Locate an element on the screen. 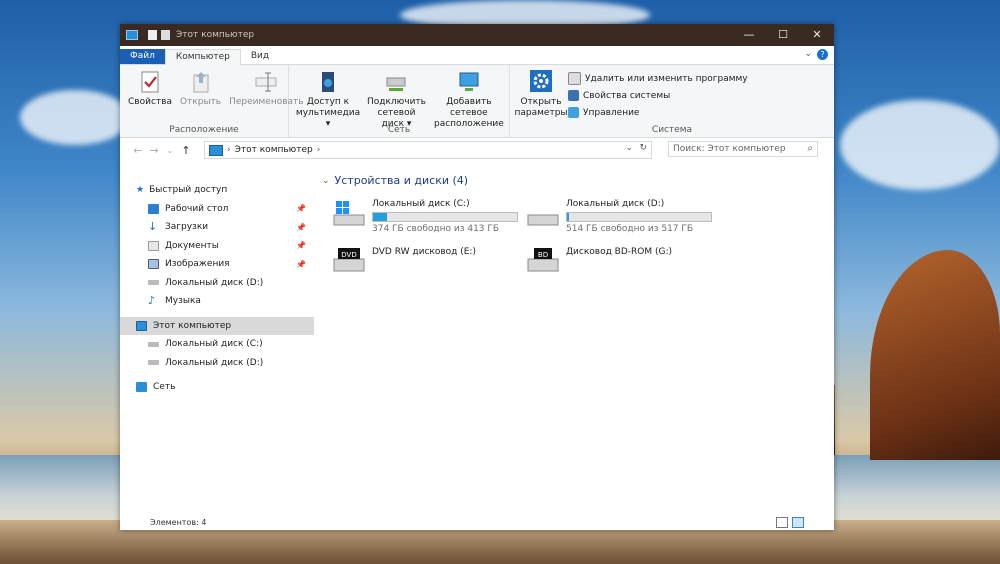 This screenshot has width=1000, height=564. nav-music: ♪ Музыка is located at coordinates (217, 301).